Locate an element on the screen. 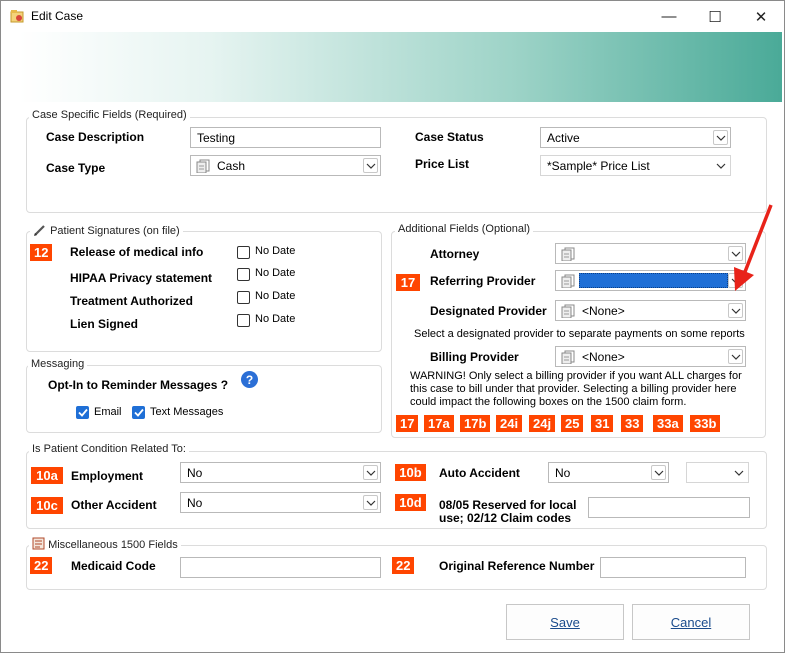 The image size is (785, 653). box-badge-33: 33 is located at coordinates (632, 423).